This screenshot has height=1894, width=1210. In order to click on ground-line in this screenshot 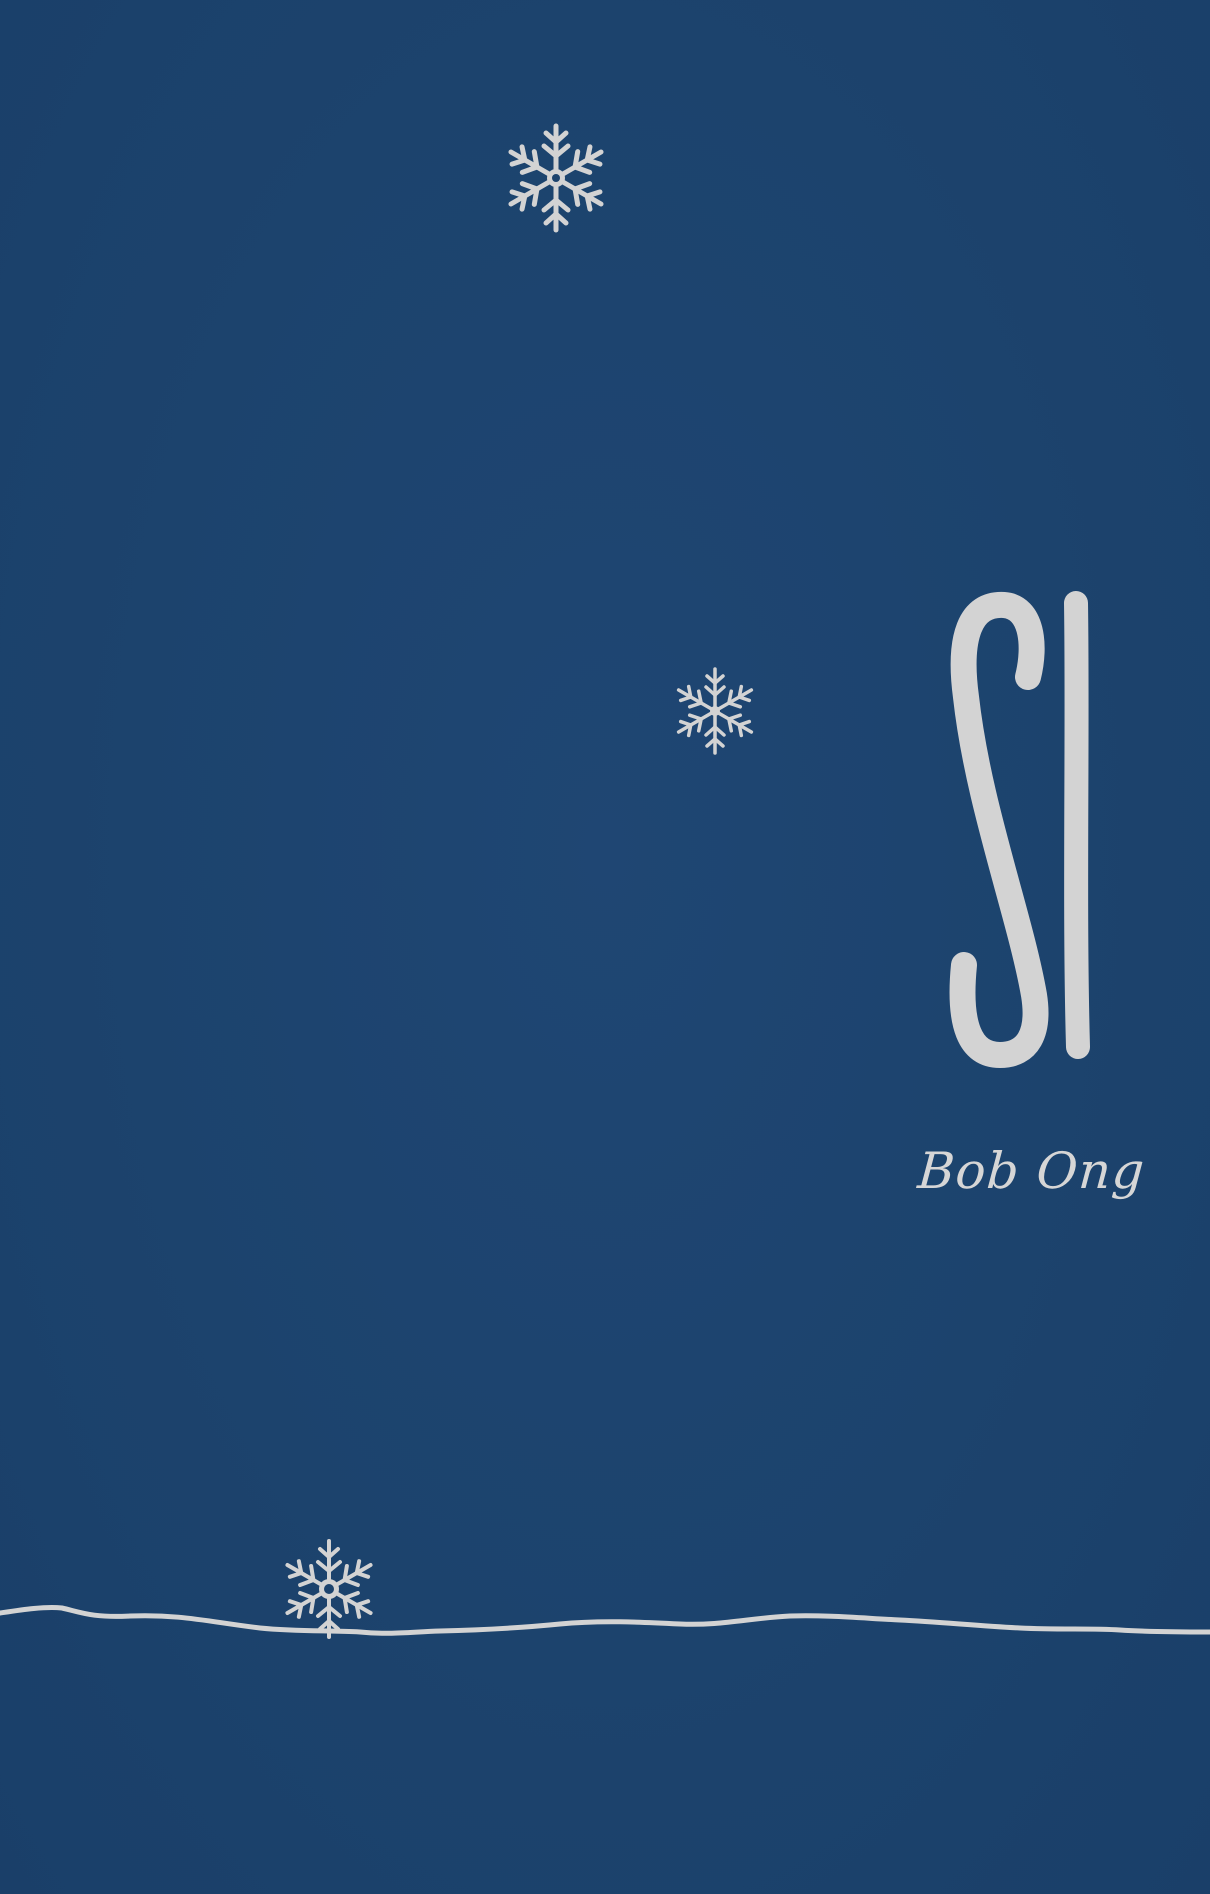, I will do `click(605, 1620)`.